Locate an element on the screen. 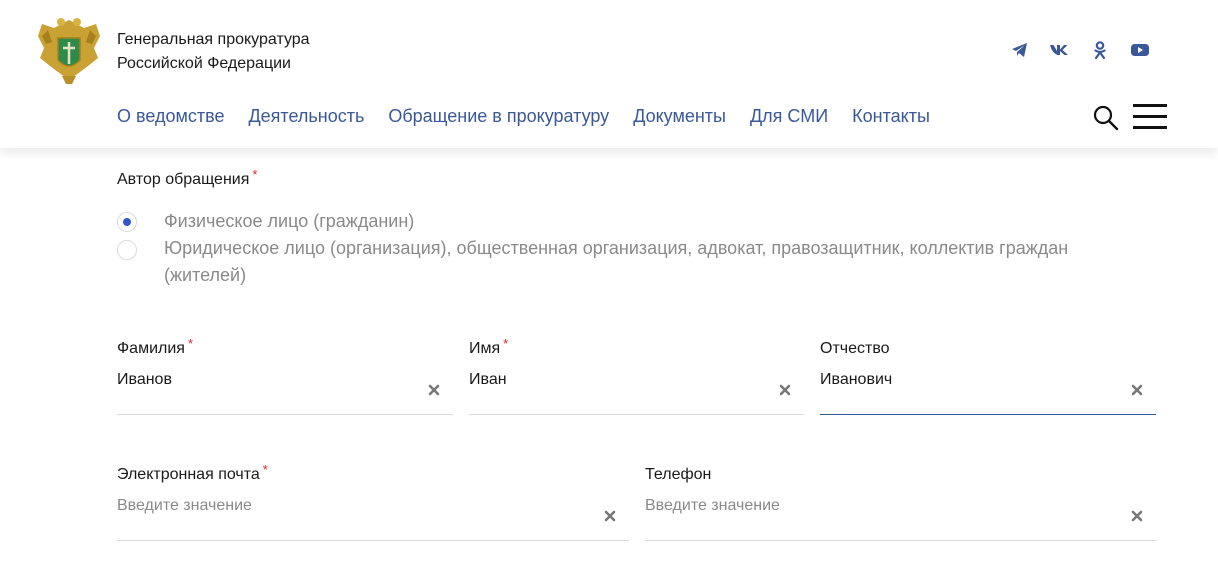 The width and height of the screenshot is (1218, 581). coat-of-arms-logo is located at coordinates (69, 50).